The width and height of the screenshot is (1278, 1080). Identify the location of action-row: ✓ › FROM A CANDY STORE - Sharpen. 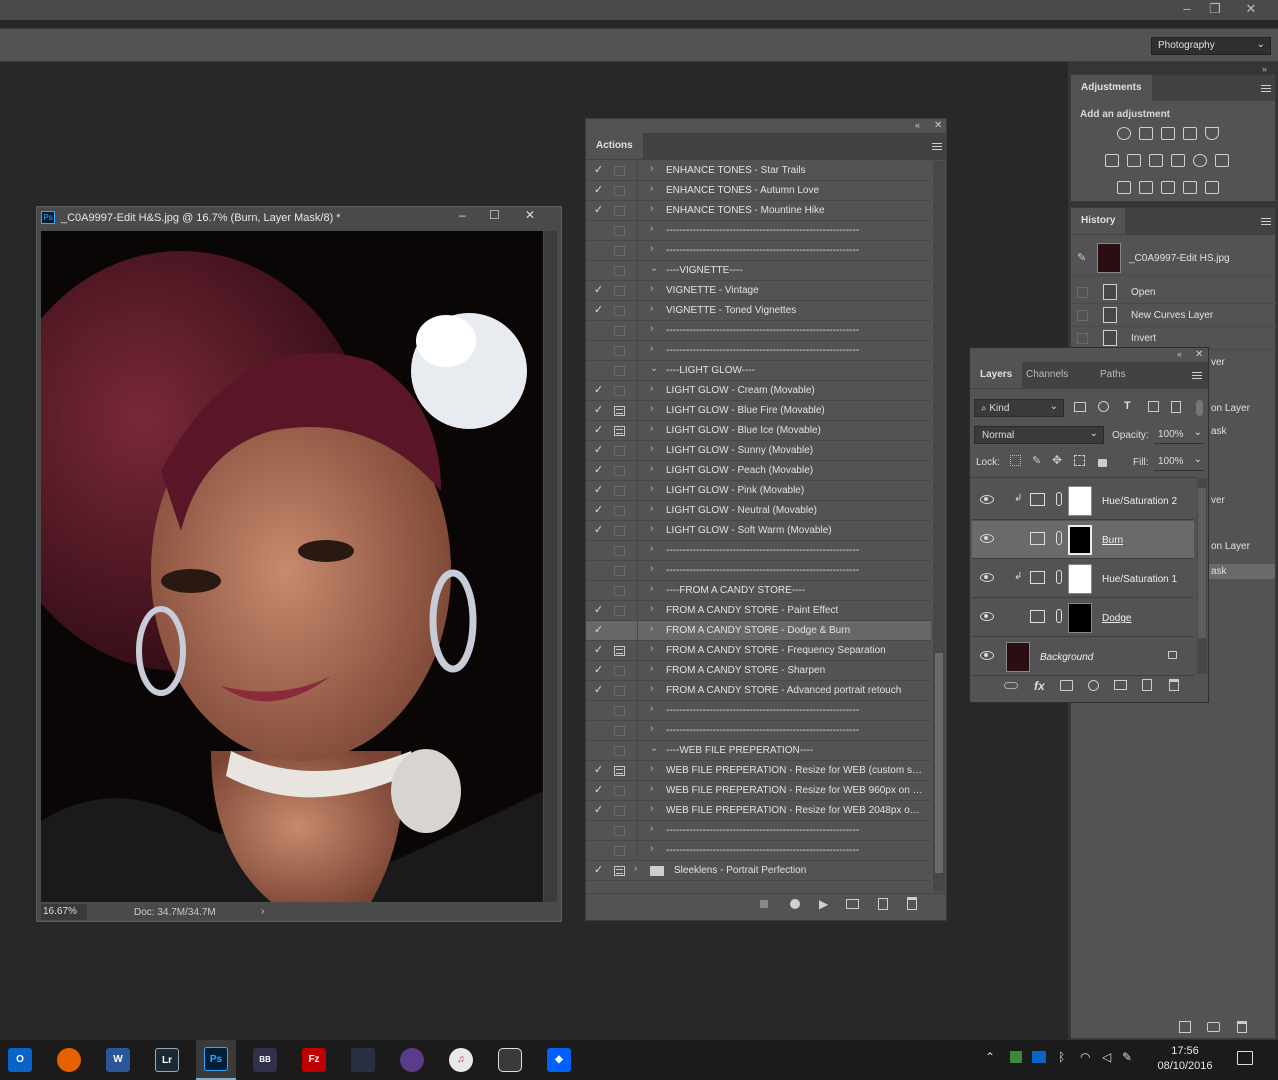
(758, 671).